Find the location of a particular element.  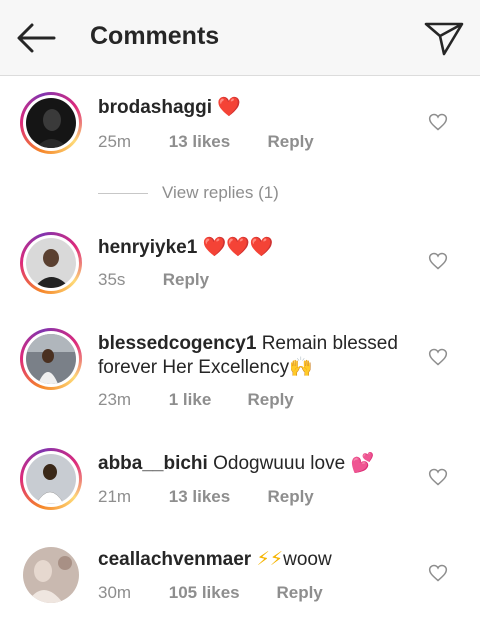

comment-username: ceallachvenmaer is located at coordinates (174, 559).